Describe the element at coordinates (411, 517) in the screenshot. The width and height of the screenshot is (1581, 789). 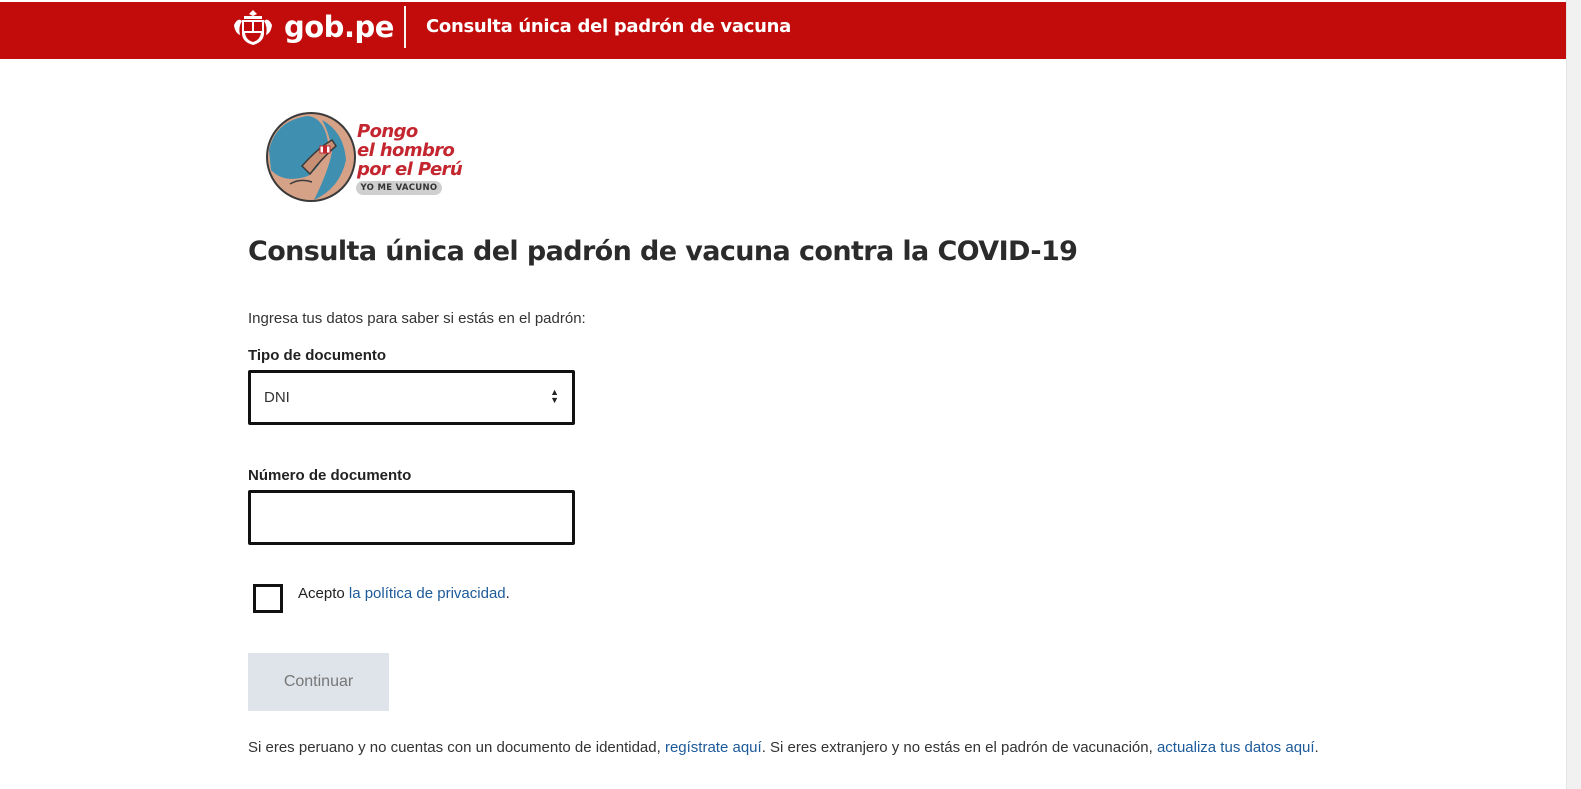
I see `document-number-input` at that location.